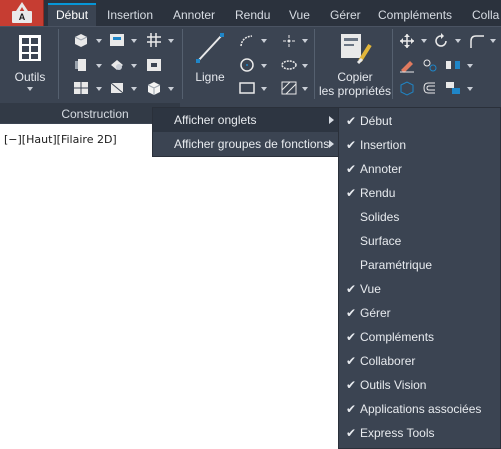 The height and width of the screenshot is (449, 501). What do you see at coordinates (407, 41) in the screenshot?
I see `move-icon` at bounding box center [407, 41].